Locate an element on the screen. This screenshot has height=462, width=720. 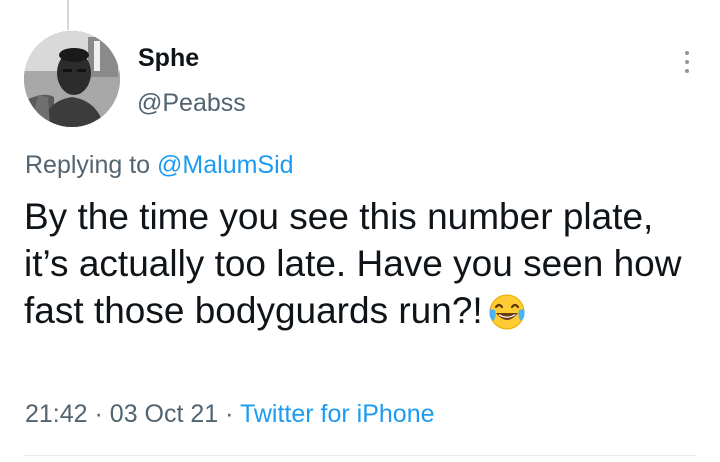
more-options-button is located at coordinates (687, 62).